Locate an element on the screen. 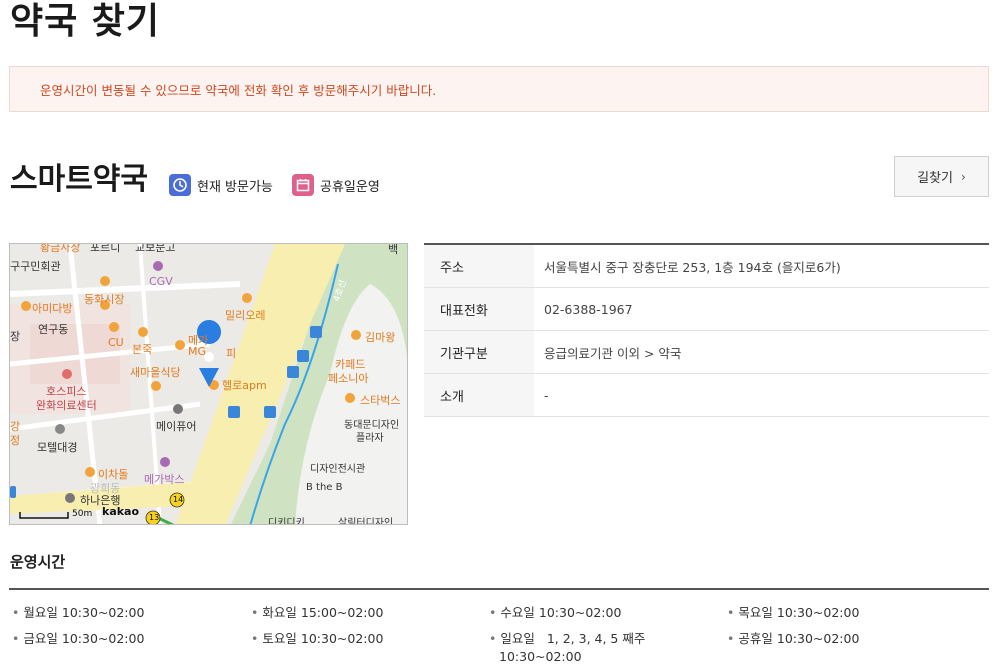  info-value: 응급의료기관 이외 > 약국 is located at coordinates (613, 353).